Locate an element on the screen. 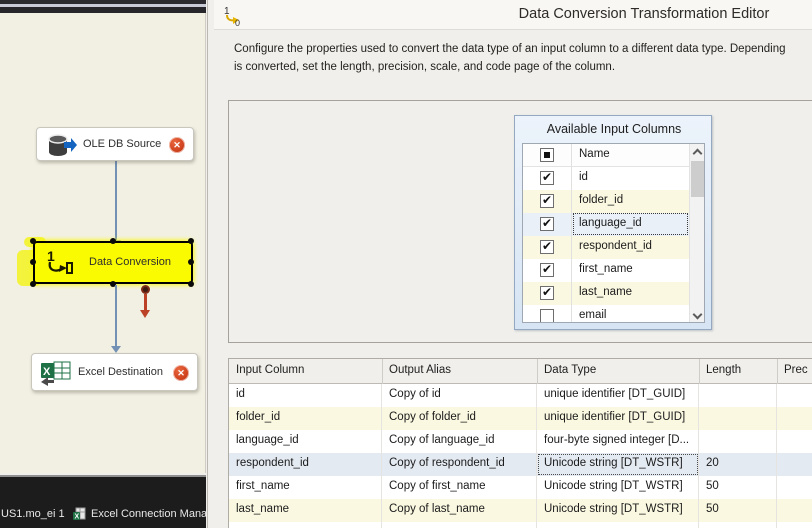 This screenshot has height=528, width=812. input-columns-header-row: Name is located at coordinates (606, 155).